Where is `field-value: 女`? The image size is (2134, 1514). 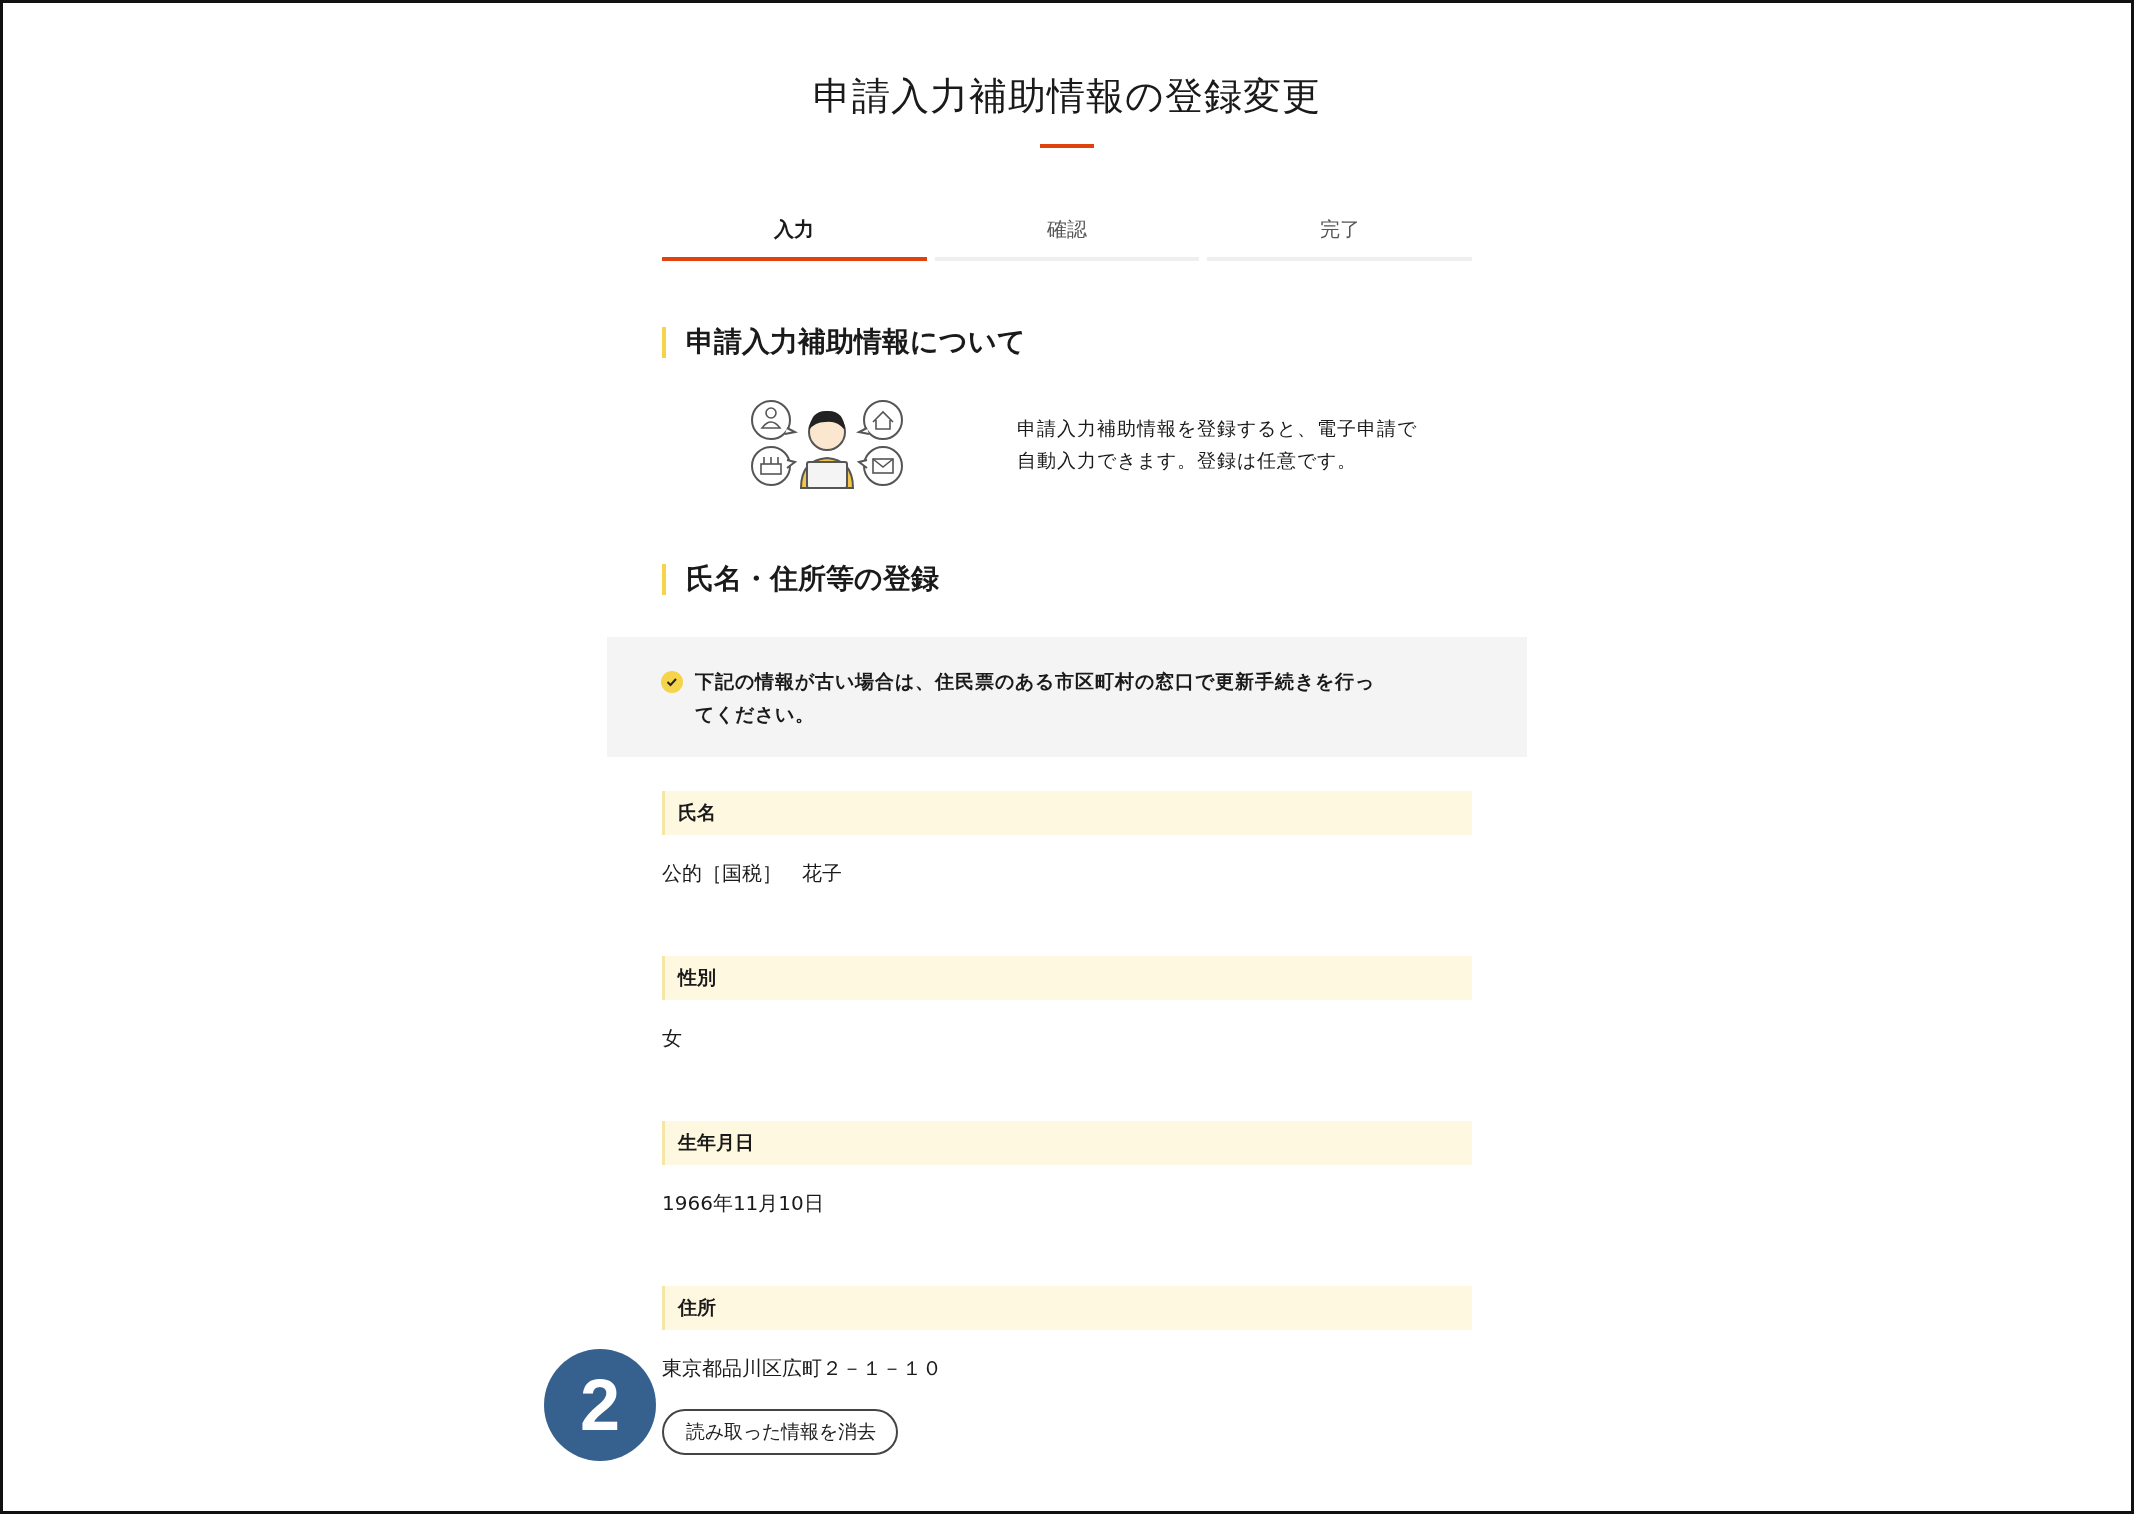
field-value: 女 is located at coordinates (672, 1038).